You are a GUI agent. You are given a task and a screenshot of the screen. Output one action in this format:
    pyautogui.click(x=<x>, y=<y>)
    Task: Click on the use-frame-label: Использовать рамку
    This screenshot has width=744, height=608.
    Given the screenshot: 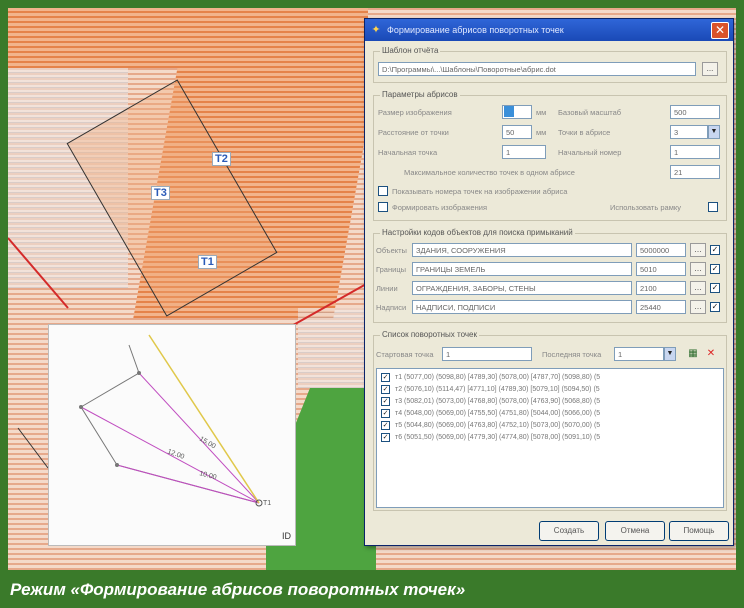 What is the action you would take?
    pyautogui.click(x=645, y=207)
    